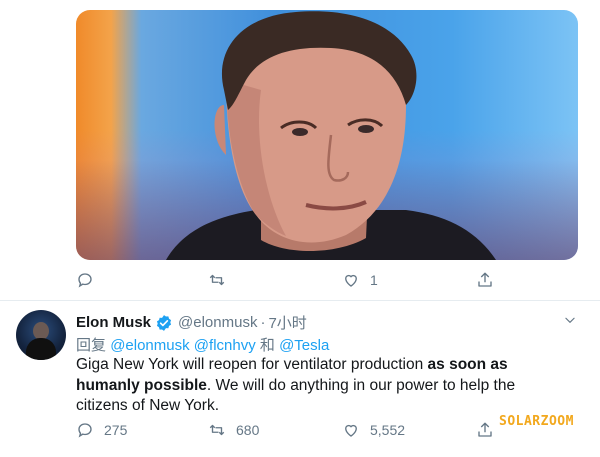 The image size is (600, 457). I want to click on retweet-action, so click(222, 280).